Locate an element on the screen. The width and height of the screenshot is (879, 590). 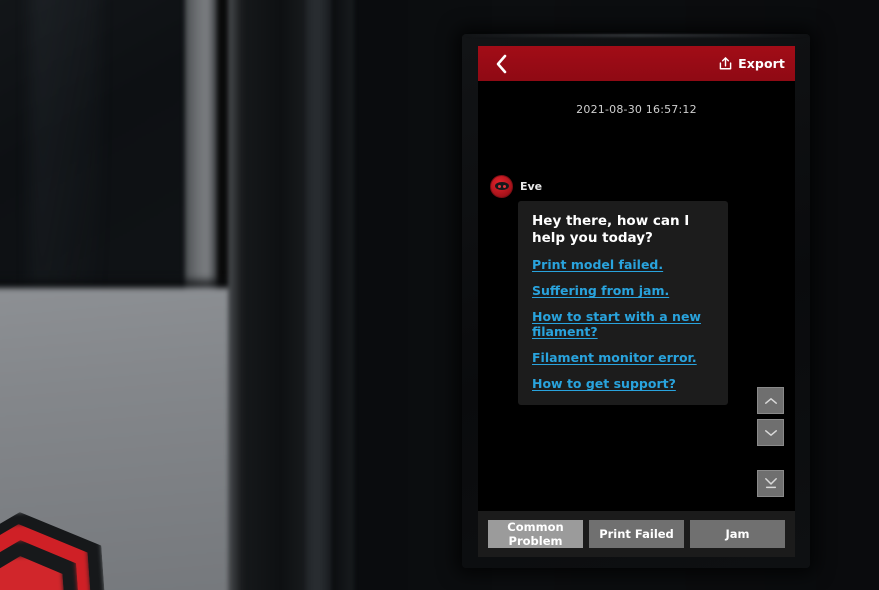
robot-avatar-eye-right is located at coordinates (504, 186).